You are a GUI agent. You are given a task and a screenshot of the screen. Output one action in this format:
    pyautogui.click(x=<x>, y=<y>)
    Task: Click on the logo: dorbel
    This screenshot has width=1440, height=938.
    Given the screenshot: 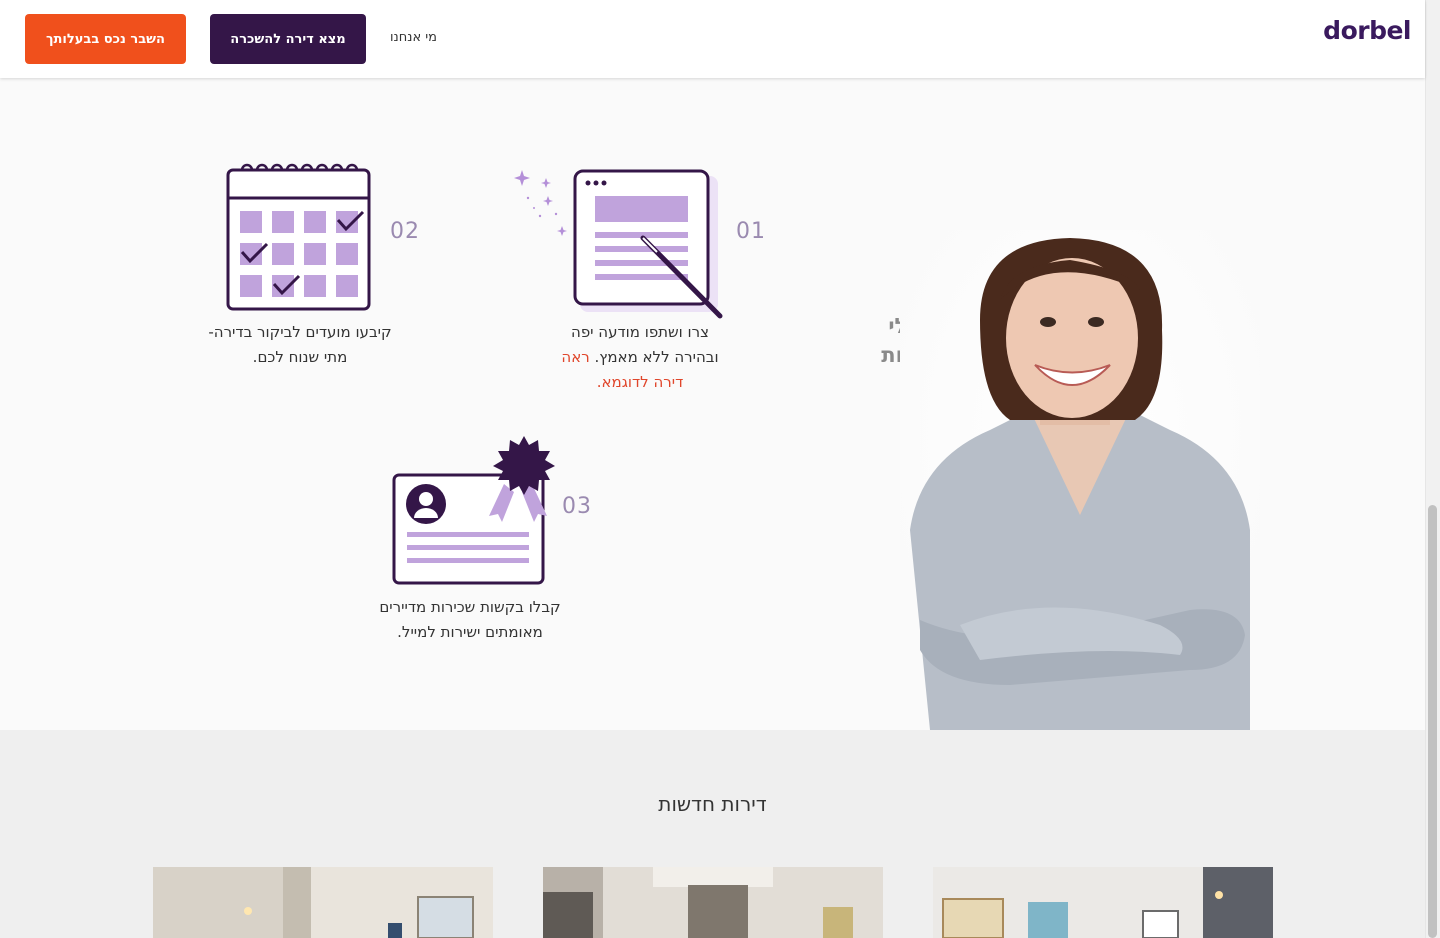 What is the action you would take?
    pyautogui.click(x=1367, y=30)
    